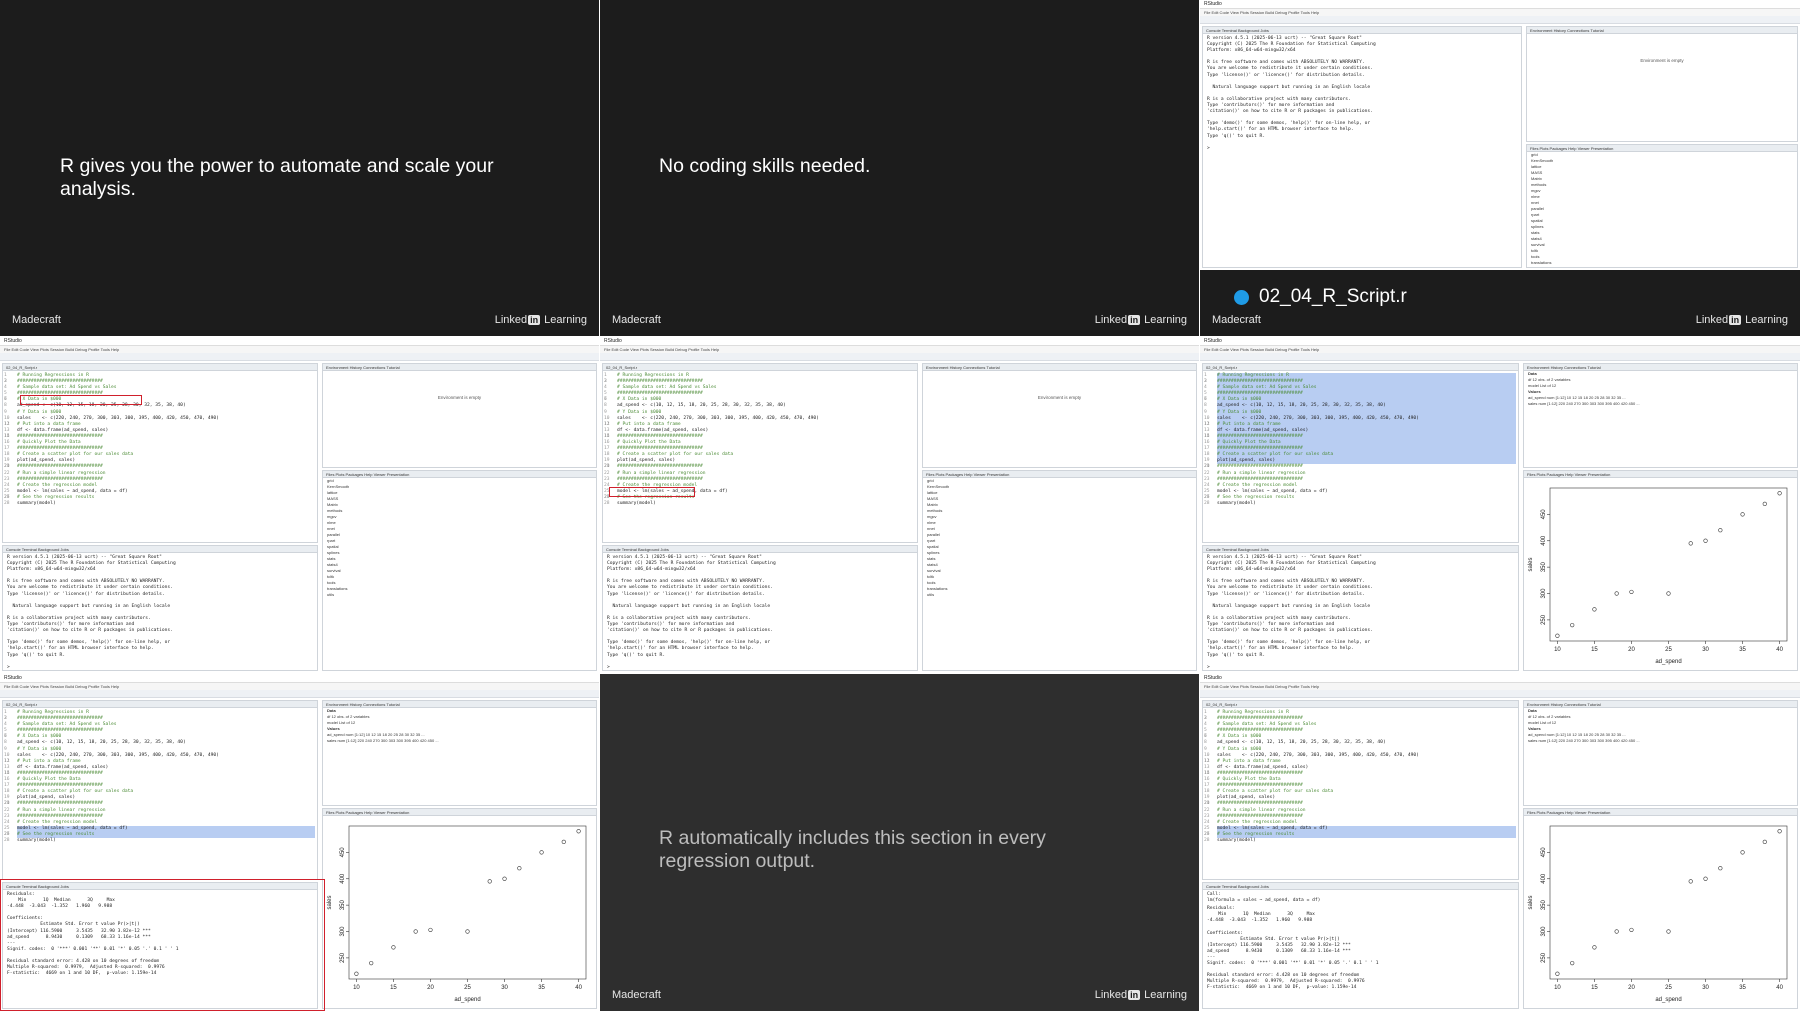 Image resolution: width=1800 pixels, height=1011 pixels. Describe the element at coordinates (1544, 852) in the screenshot. I see `y-tick-label: 450` at that location.